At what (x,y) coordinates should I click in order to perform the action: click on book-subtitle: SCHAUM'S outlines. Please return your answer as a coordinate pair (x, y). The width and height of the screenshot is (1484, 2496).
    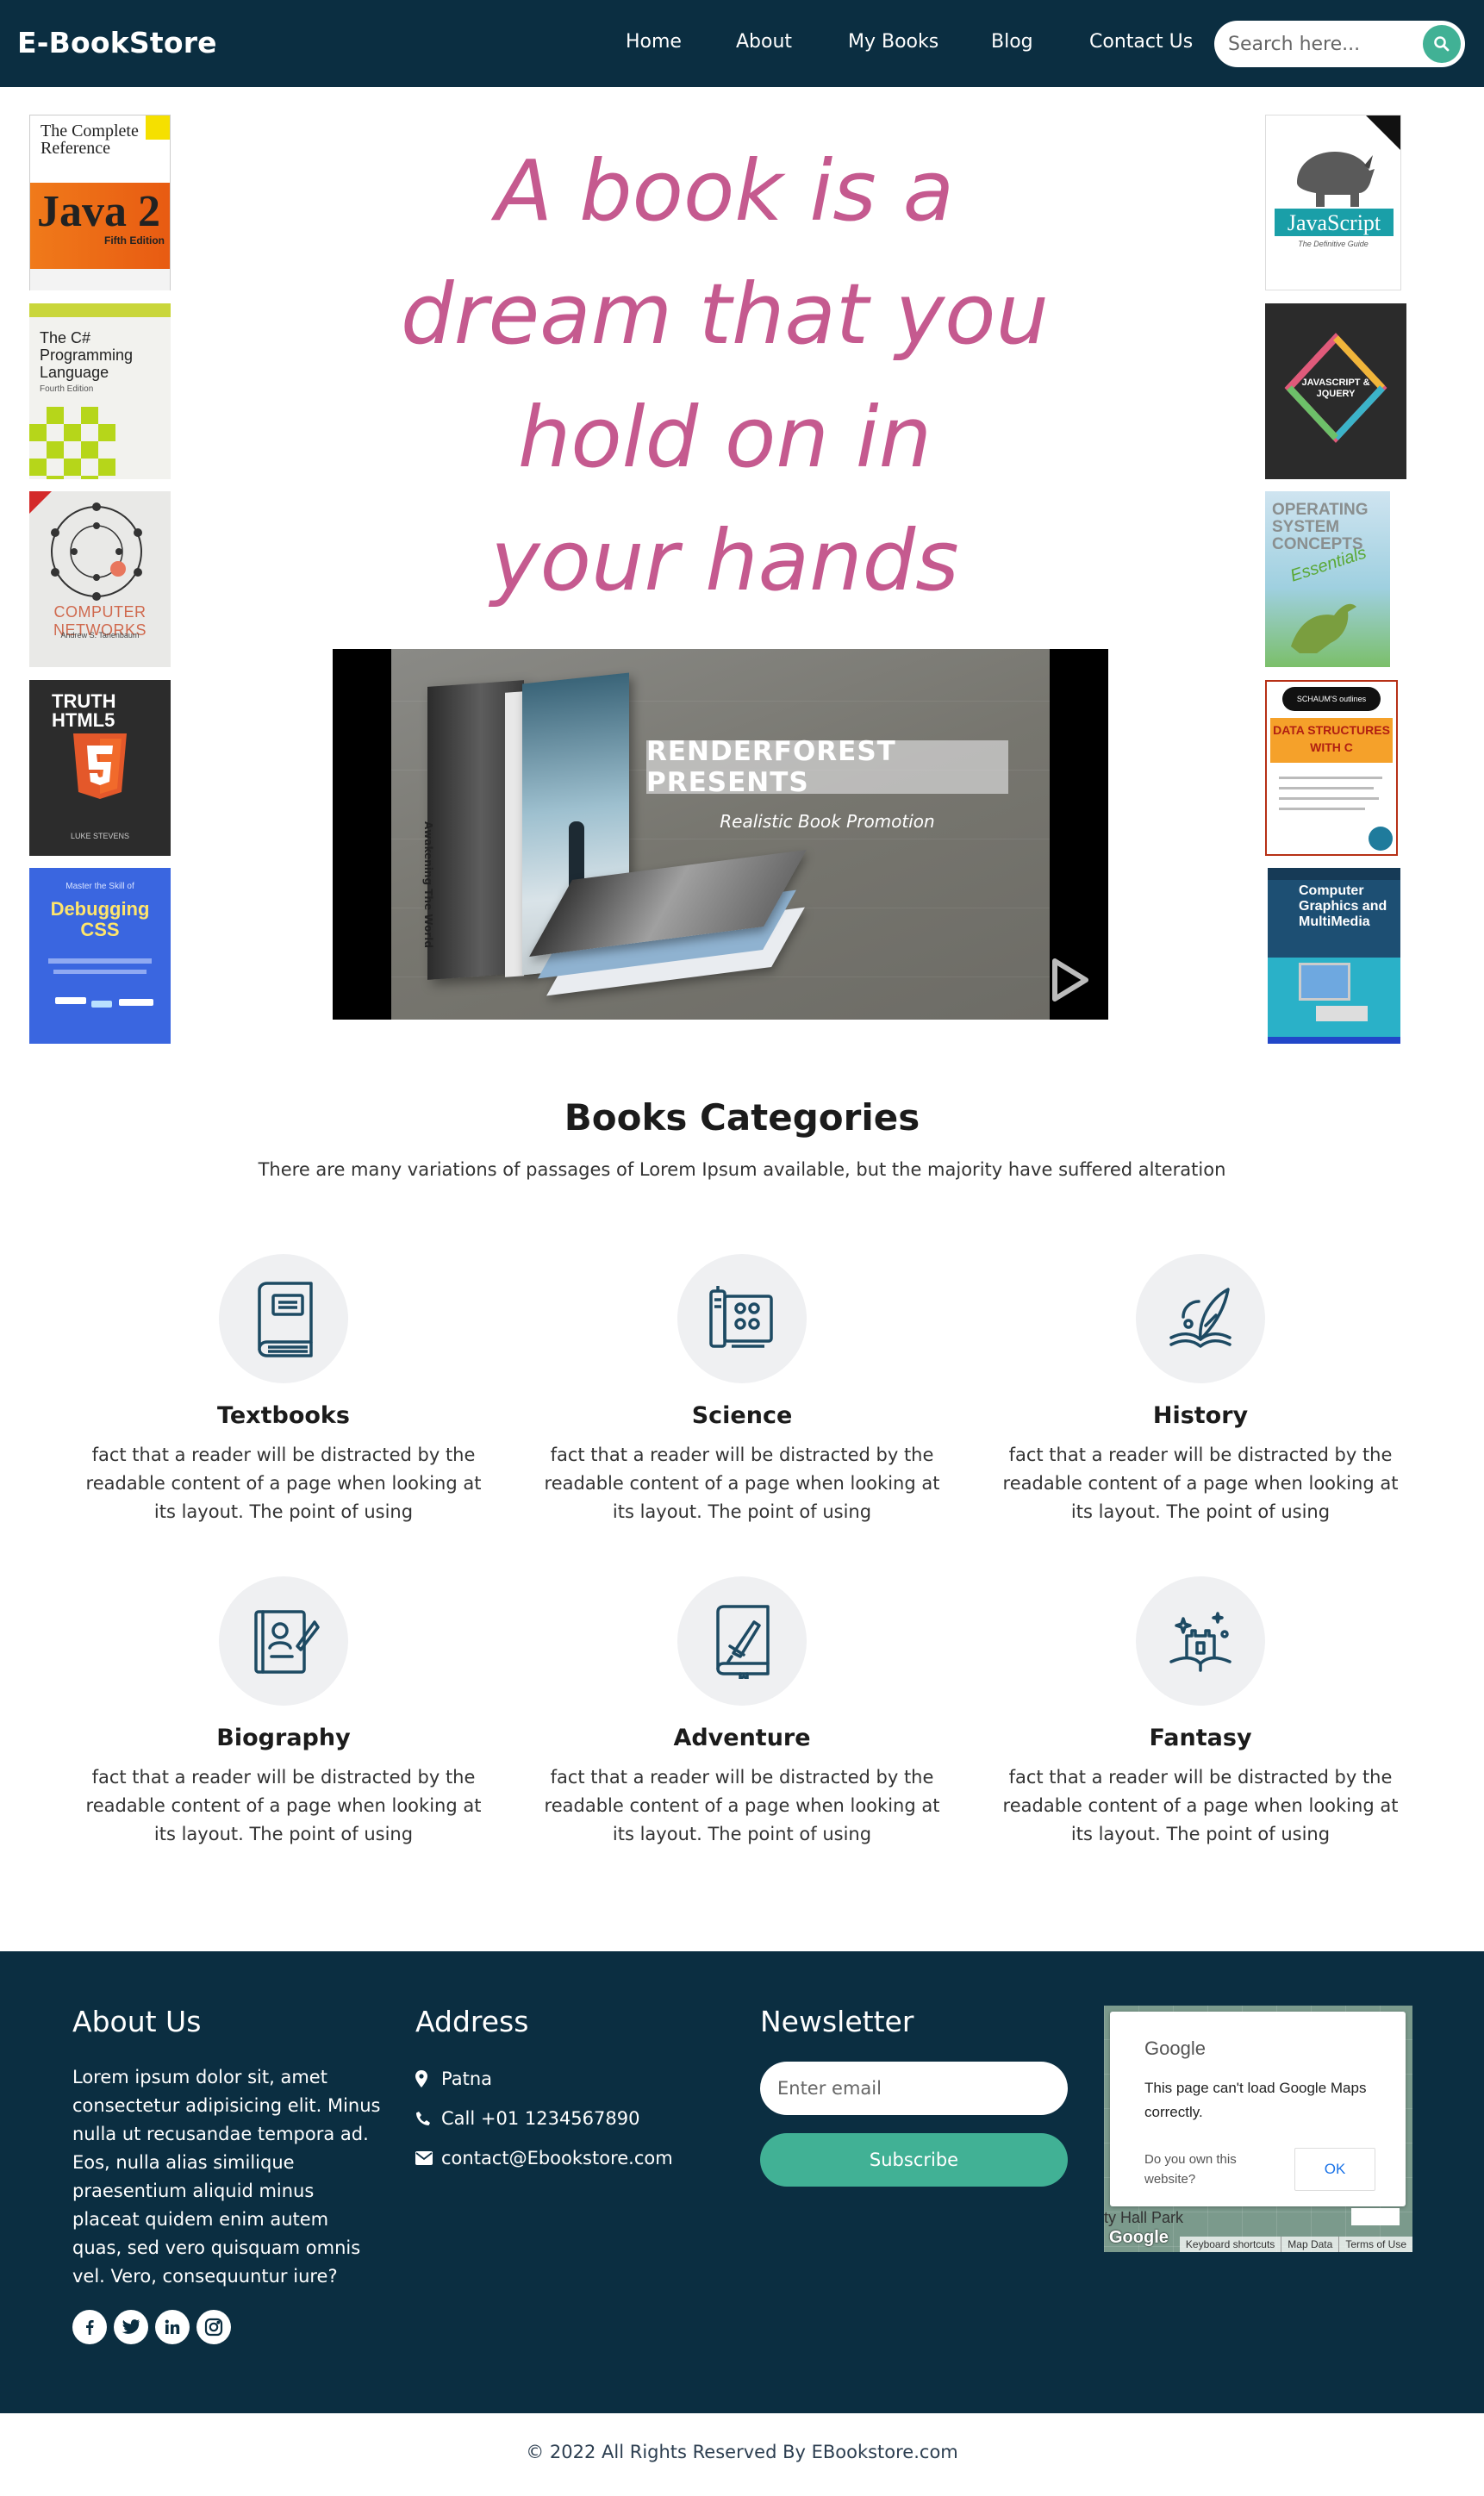
    Looking at the image, I should click on (1331, 699).